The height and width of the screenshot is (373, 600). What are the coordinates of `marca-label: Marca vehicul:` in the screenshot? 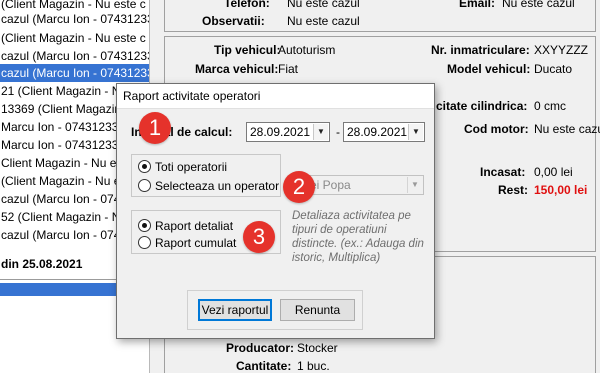 It's located at (237, 69).